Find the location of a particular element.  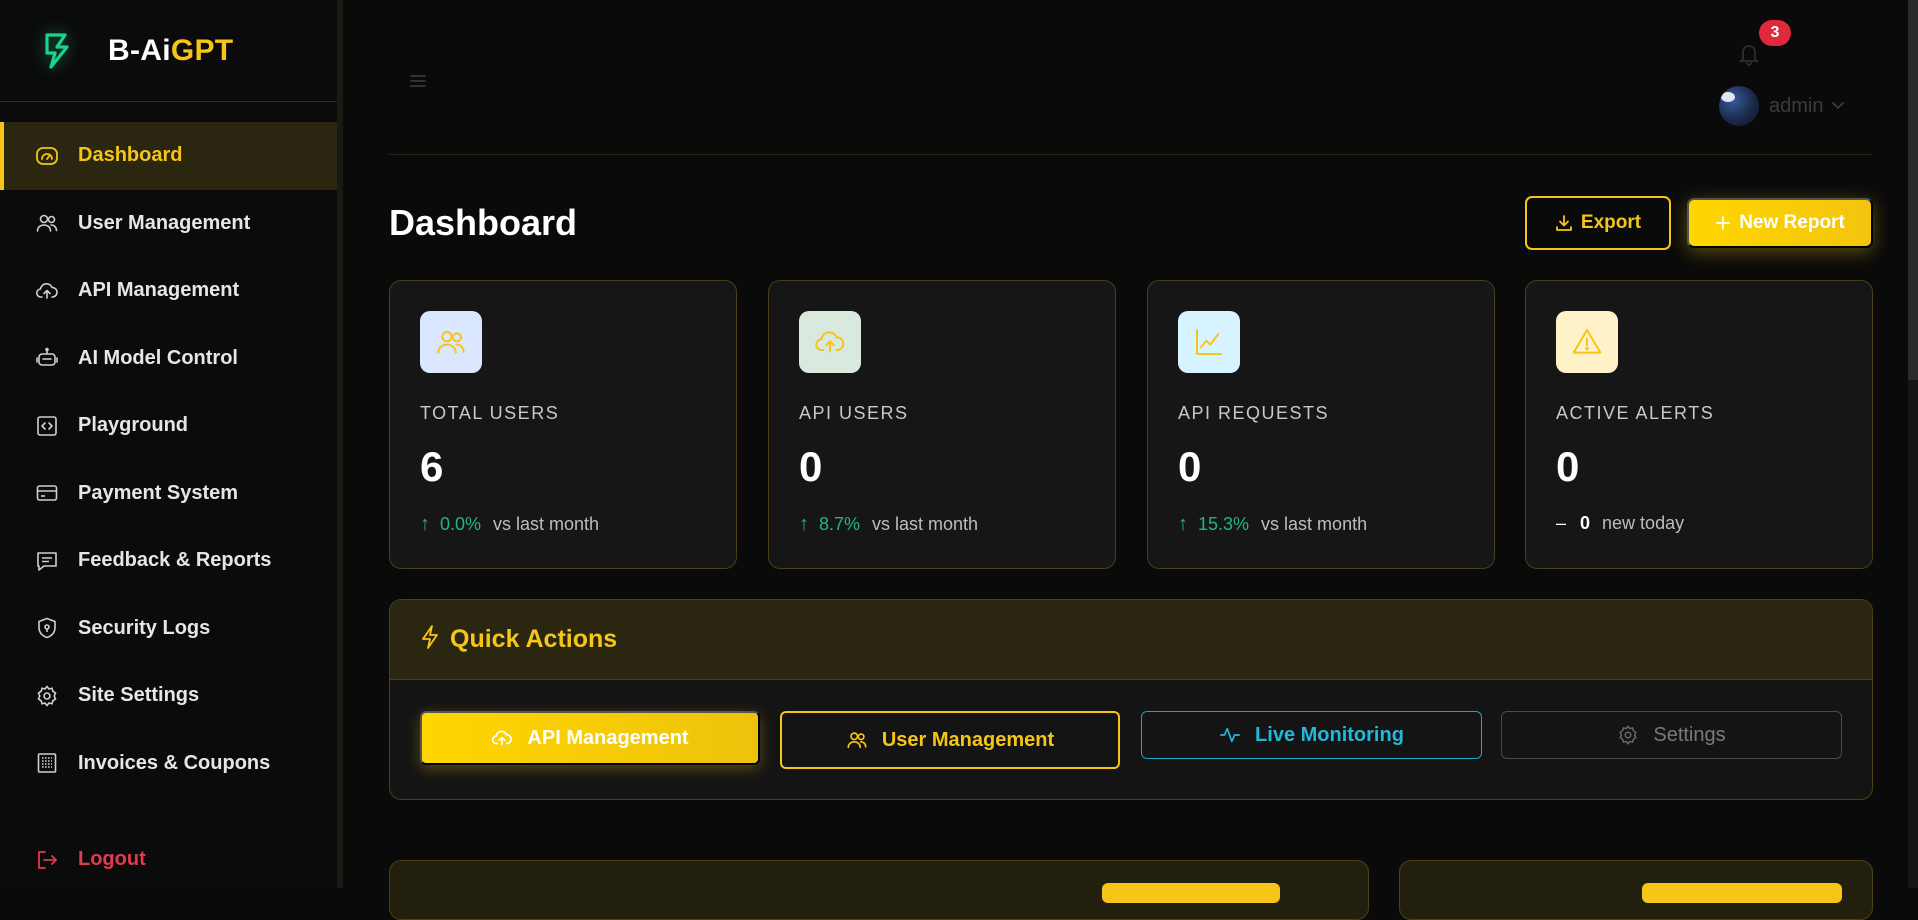

stat-value: 6 is located at coordinates (432, 466).